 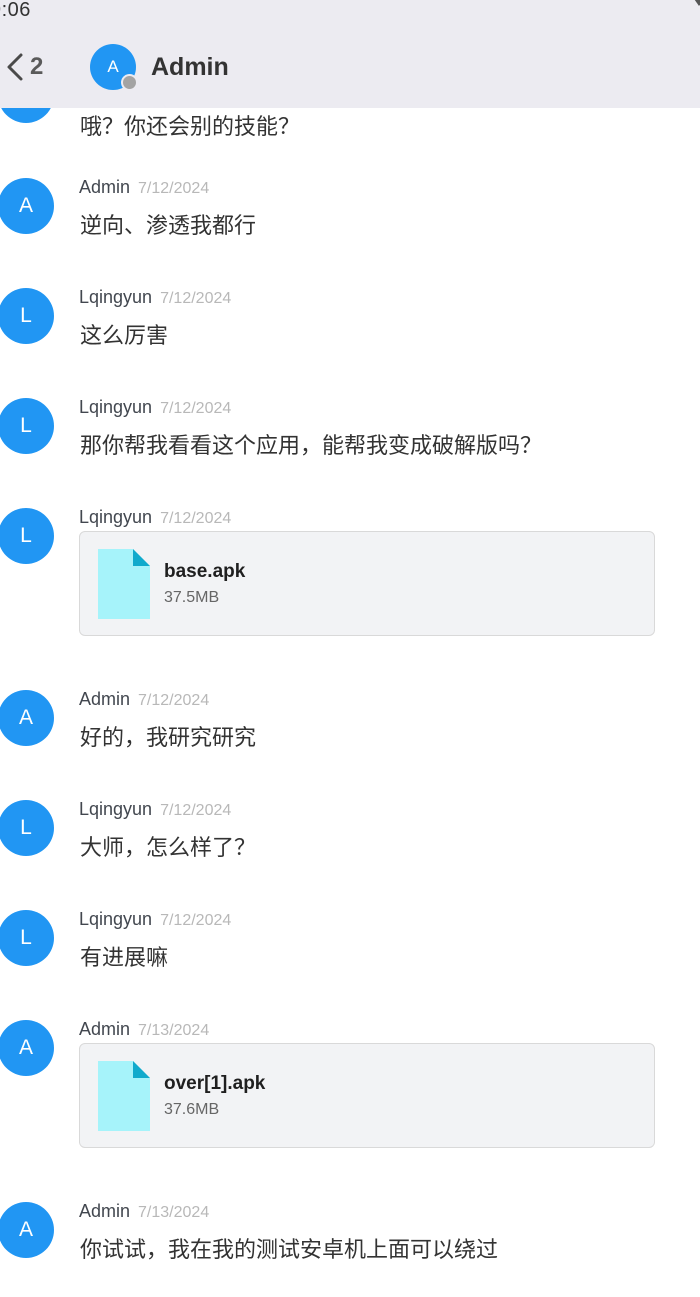 I want to click on file-size: 37.5MB, so click(x=192, y=597).